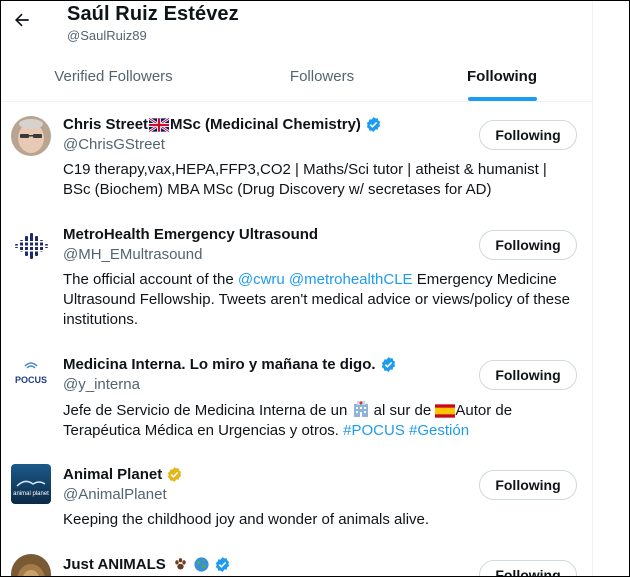 The height and width of the screenshot is (577, 630). Describe the element at coordinates (180, 564) in the screenshot. I see `paw-prints-icon` at that location.